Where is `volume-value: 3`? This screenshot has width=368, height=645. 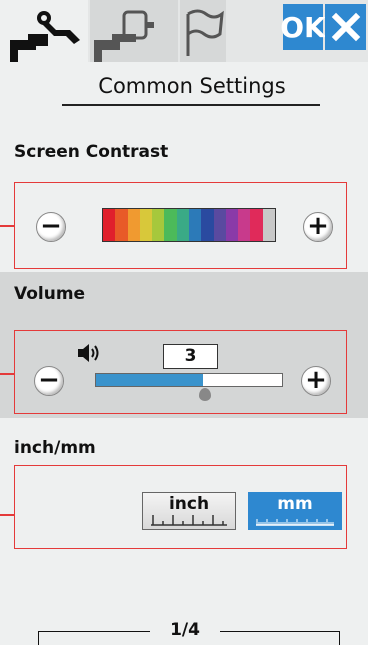
volume-value: 3 is located at coordinates (190, 356).